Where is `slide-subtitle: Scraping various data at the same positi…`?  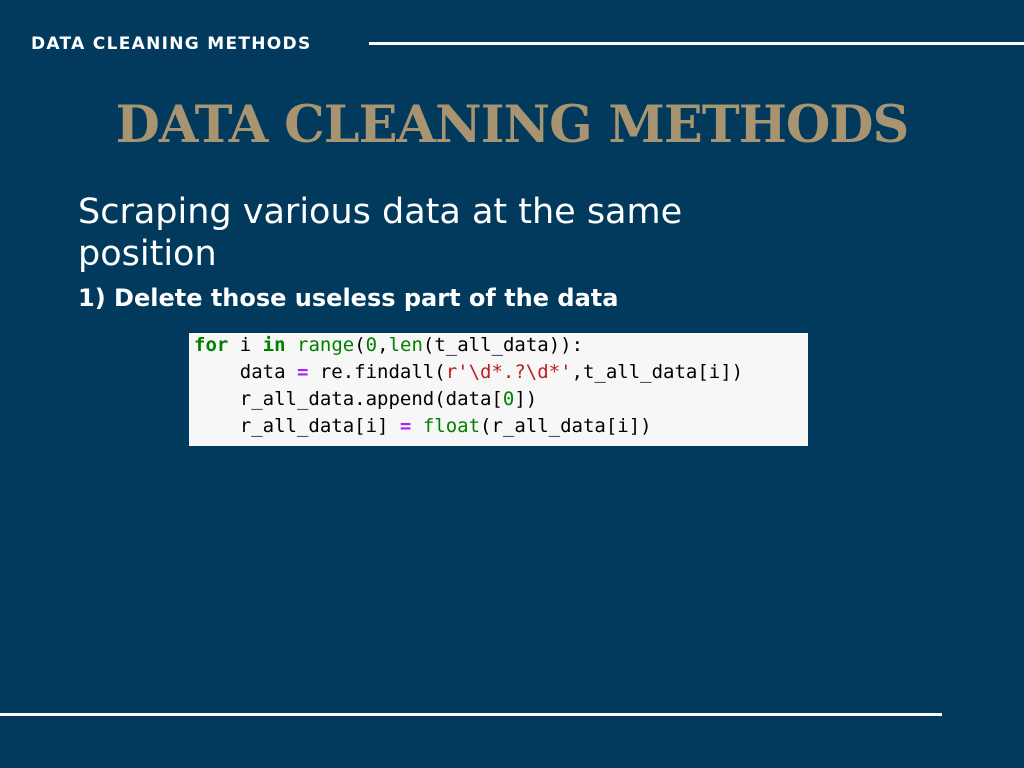 slide-subtitle: Scraping various data at the same positi… is located at coordinates (380, 233).